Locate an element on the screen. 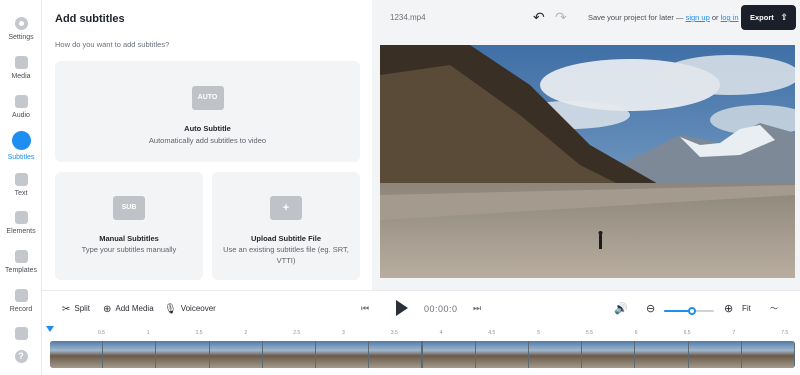 This screenshot has height=375, width=800. ruler-tick-label: 2.5 is located at coordinates (297, 333).